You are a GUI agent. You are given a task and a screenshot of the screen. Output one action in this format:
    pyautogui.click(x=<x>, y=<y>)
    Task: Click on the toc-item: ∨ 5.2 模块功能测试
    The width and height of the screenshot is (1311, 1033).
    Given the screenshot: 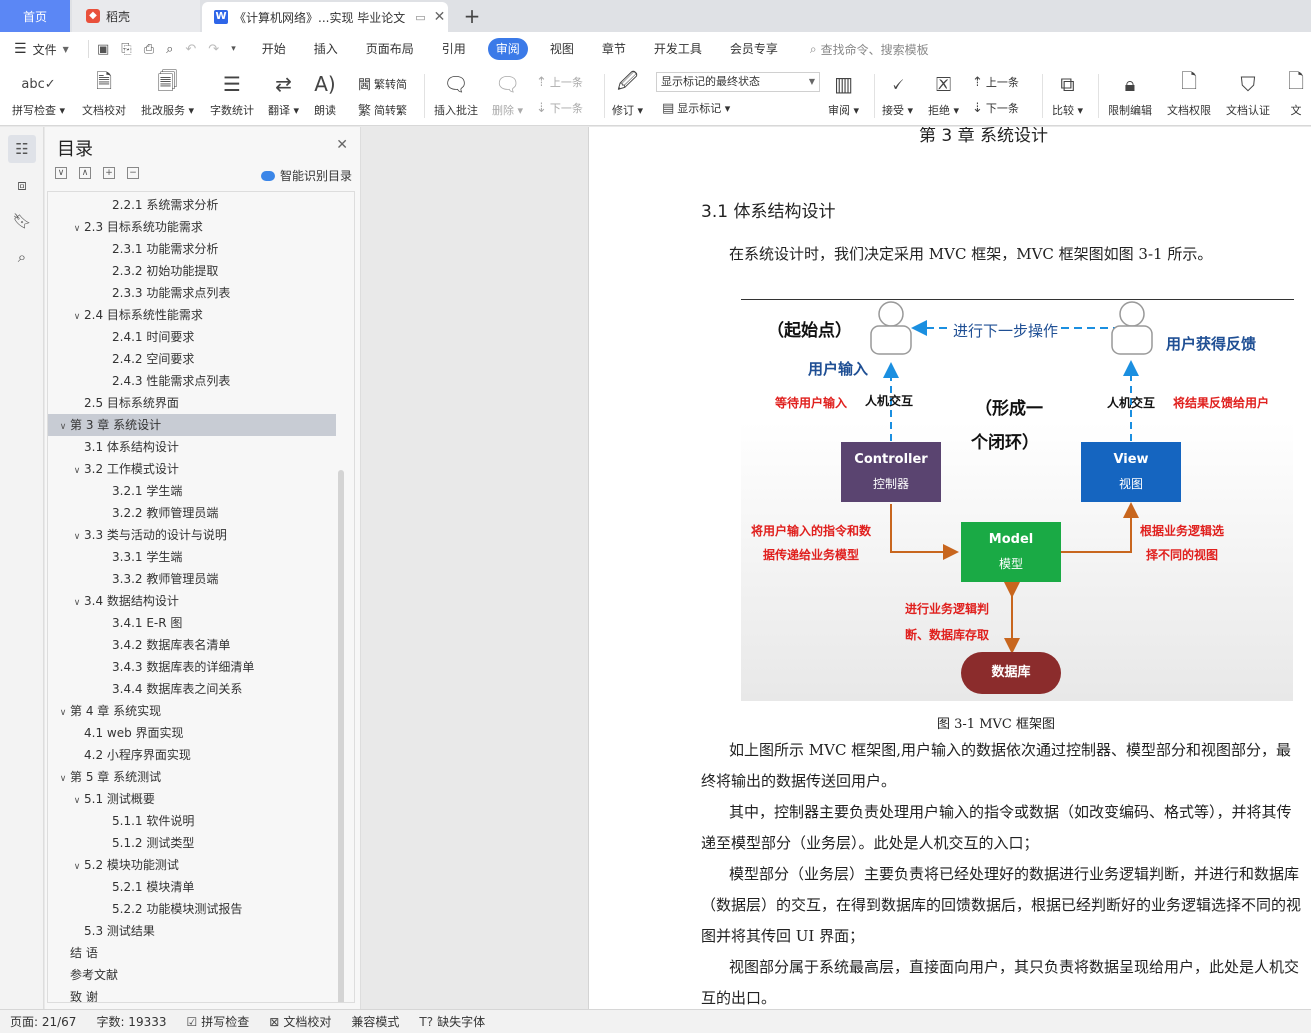 What is the action you would take?
    pyautogui.click(x=113, y=865)
    